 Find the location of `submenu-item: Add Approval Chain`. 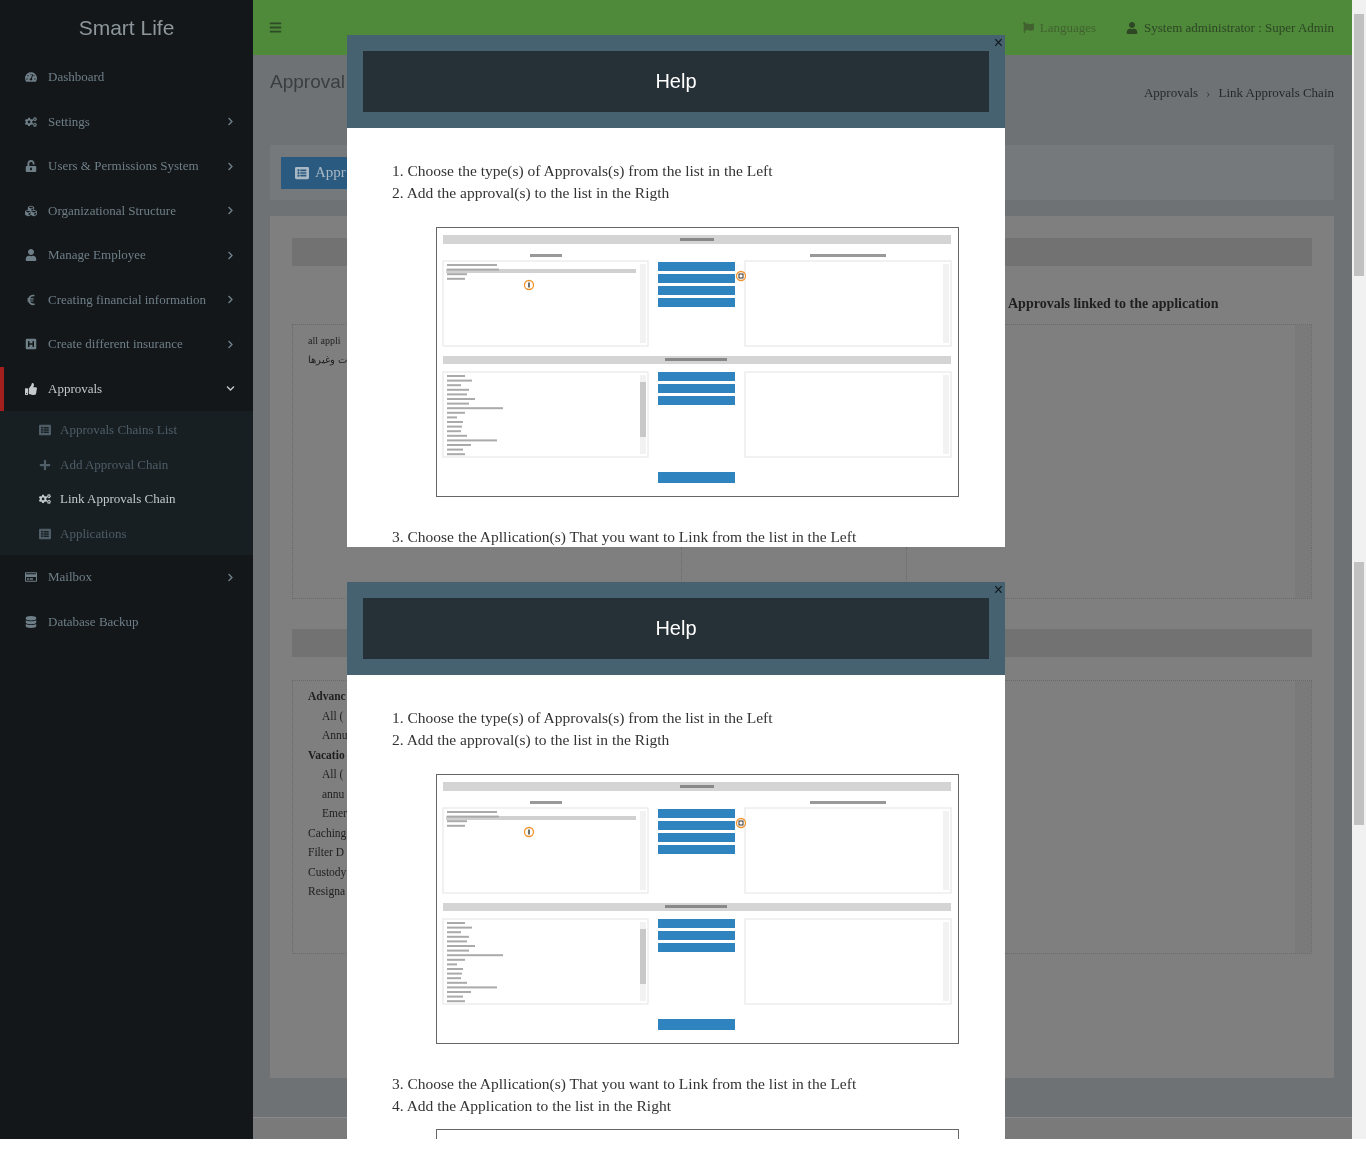

submenu-item: Add Approval Chain is located at coordinates (126, 464).